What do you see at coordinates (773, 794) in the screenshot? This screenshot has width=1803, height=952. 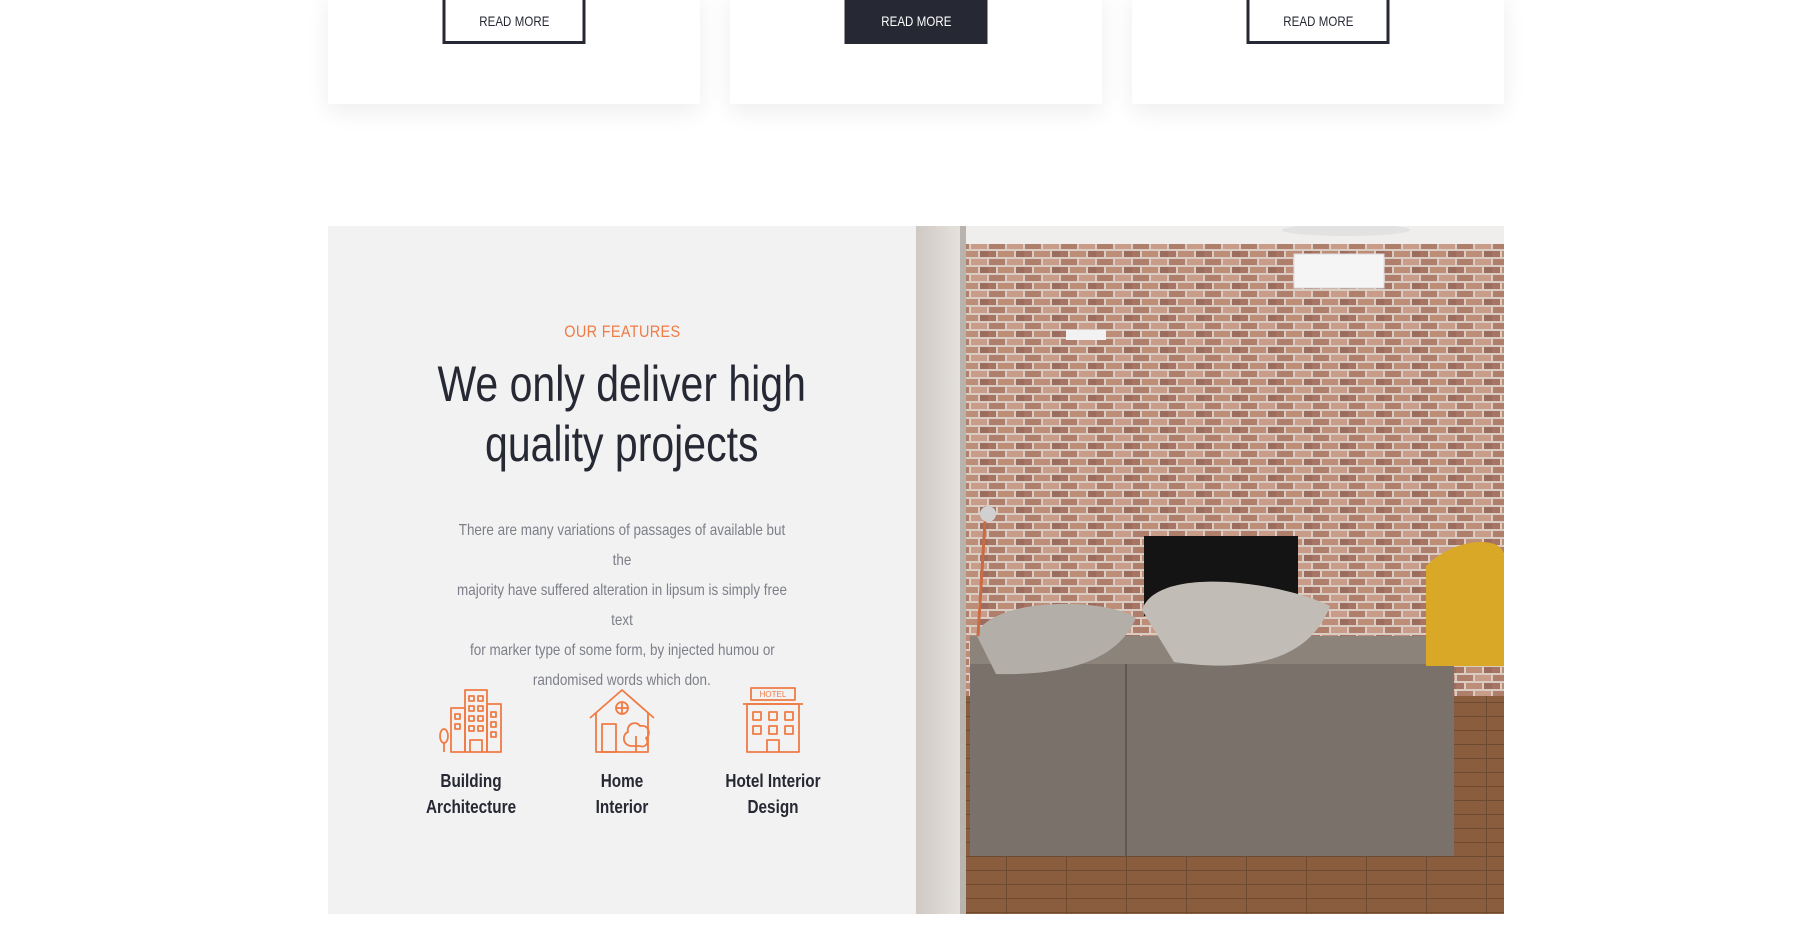 I see `feature-label: Hotel Interior Design` at bounding box center [773, 794].